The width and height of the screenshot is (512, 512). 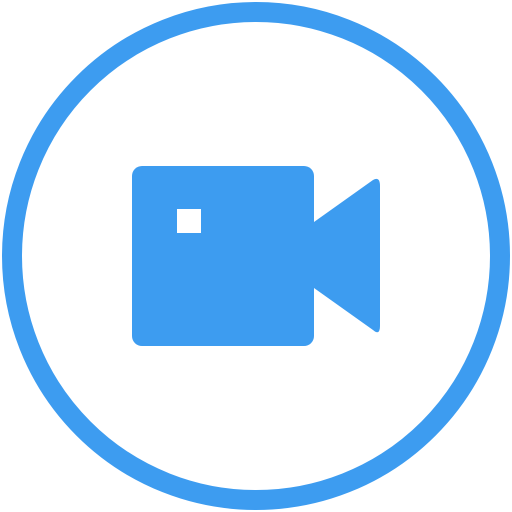 I want to click on camera-indicator-light, so click(x=189, y=221).